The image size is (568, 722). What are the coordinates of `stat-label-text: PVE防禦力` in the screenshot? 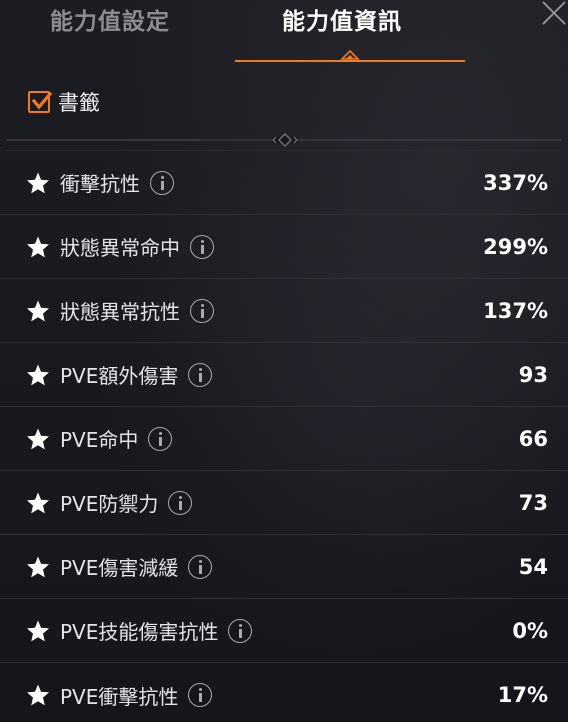 It's located at (109, 504).